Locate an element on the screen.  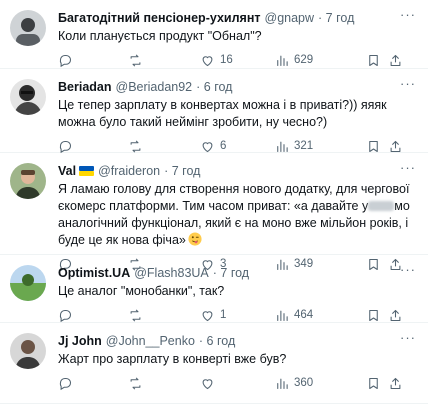
reply-text: Жарт про зарплату в конверті вже був? is located at coordinates (172, 359).